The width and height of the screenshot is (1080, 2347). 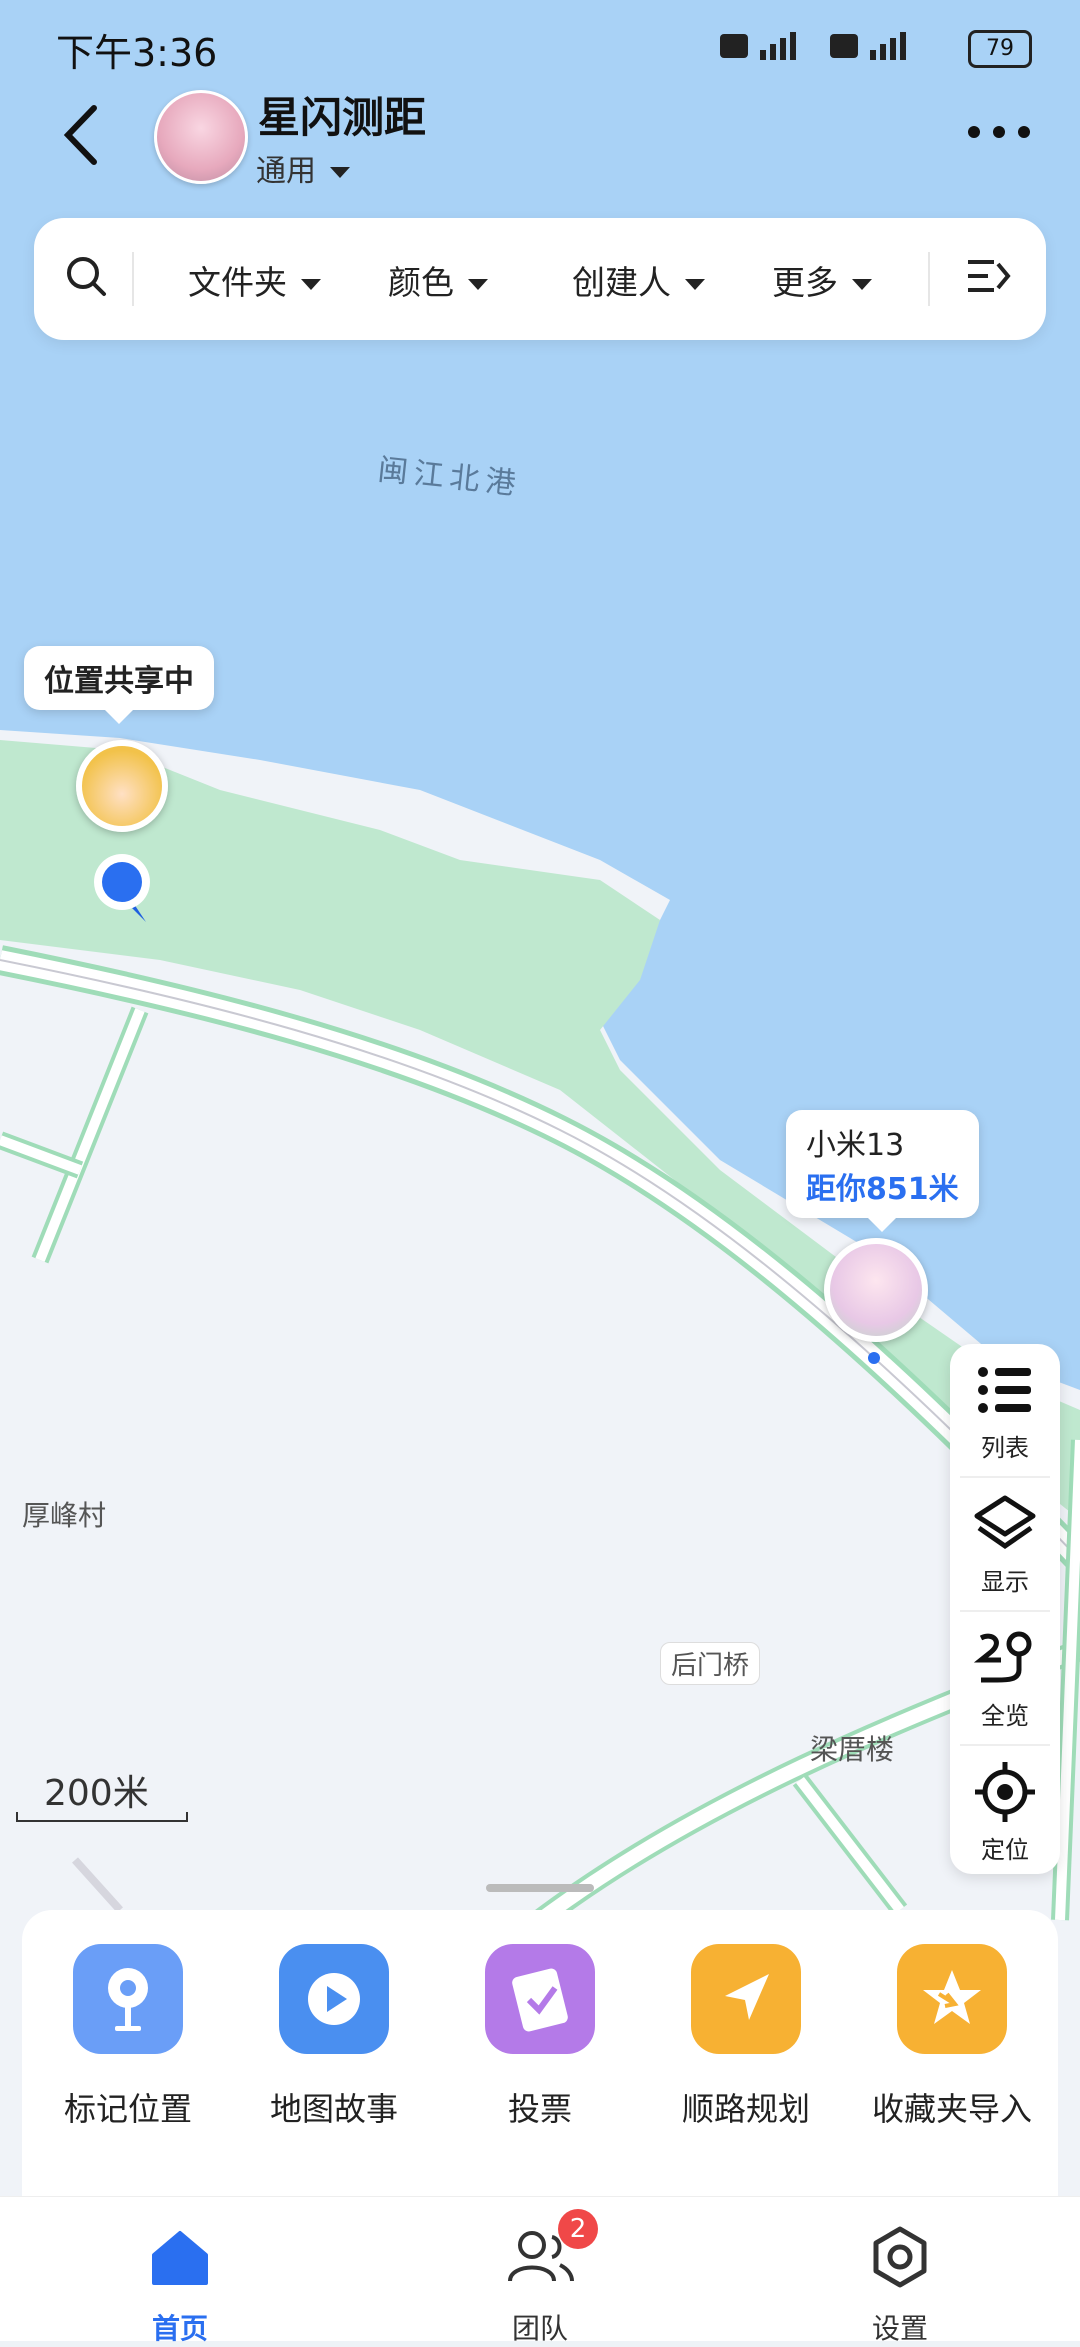 I want to click on list-tool-button: 列表, so click(x=1005, y=1409).